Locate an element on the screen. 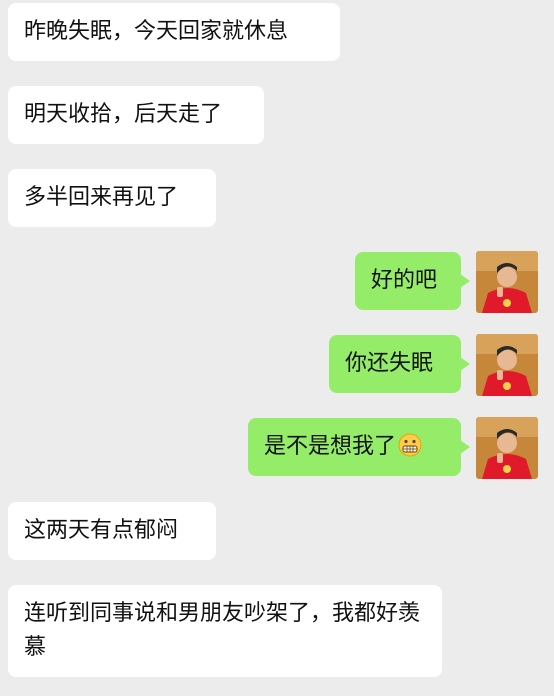 This screenshot has height=696, width=554. incoming-message-bubble: 多半回来再见了 is located at coordinates (112, 198).